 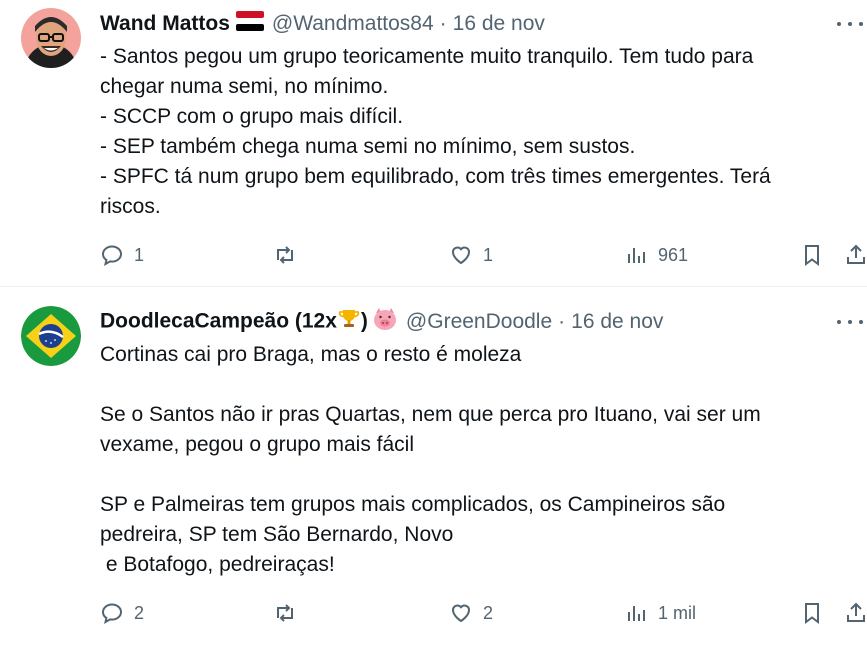 I want to click on like-button: 1, so click(x=471, y=255).